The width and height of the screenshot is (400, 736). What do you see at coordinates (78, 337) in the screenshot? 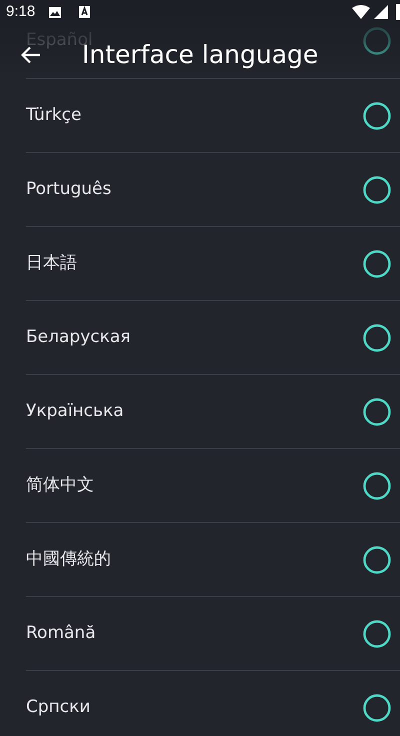
I see `language-label: Беларуская` at bounding box center [78, 337].